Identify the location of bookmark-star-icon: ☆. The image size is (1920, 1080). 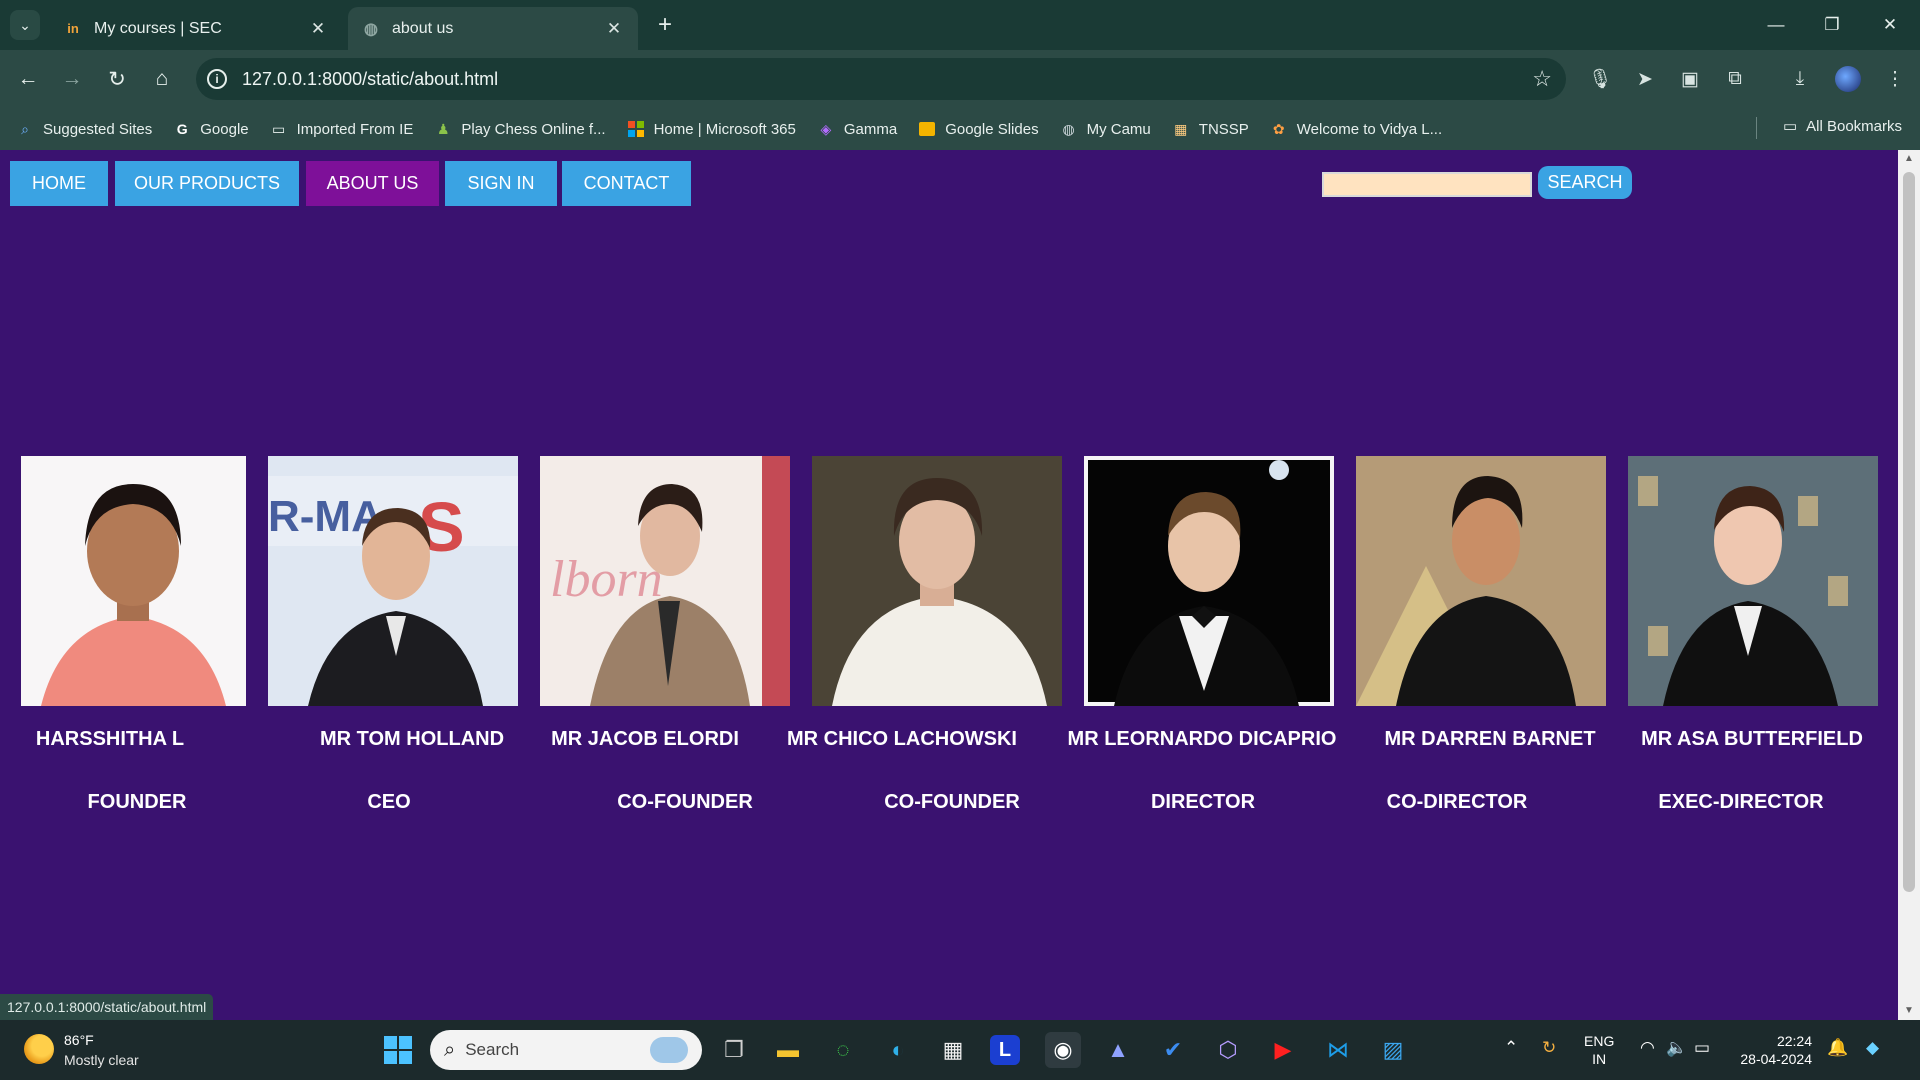
(1542, 79).